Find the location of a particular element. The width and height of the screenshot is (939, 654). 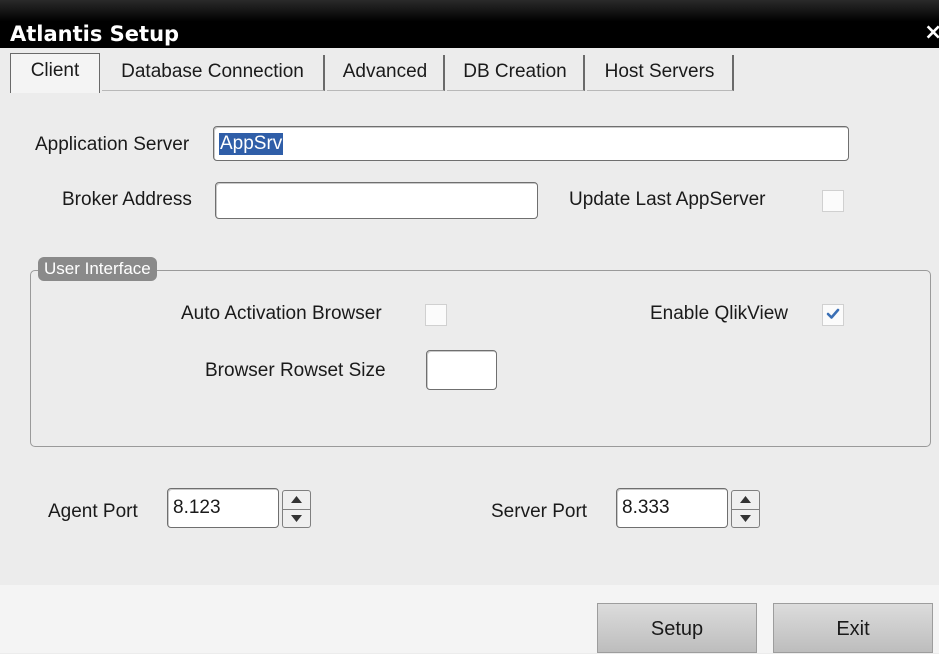

agent-port-label: Agent Port is located at coordinates (93, 511).